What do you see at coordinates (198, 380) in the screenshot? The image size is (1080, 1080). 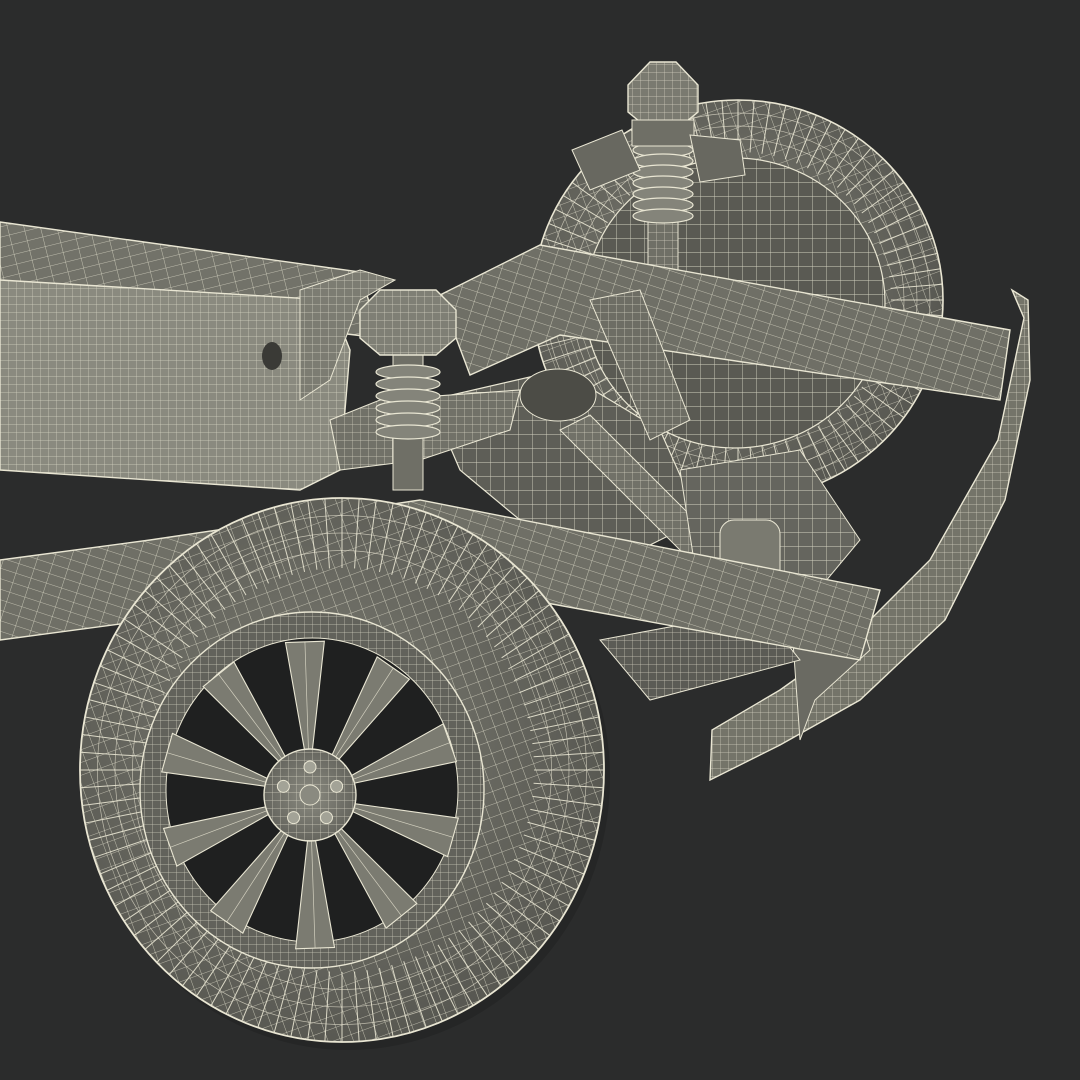 I see `transmission` at bounding box center [198, 380].